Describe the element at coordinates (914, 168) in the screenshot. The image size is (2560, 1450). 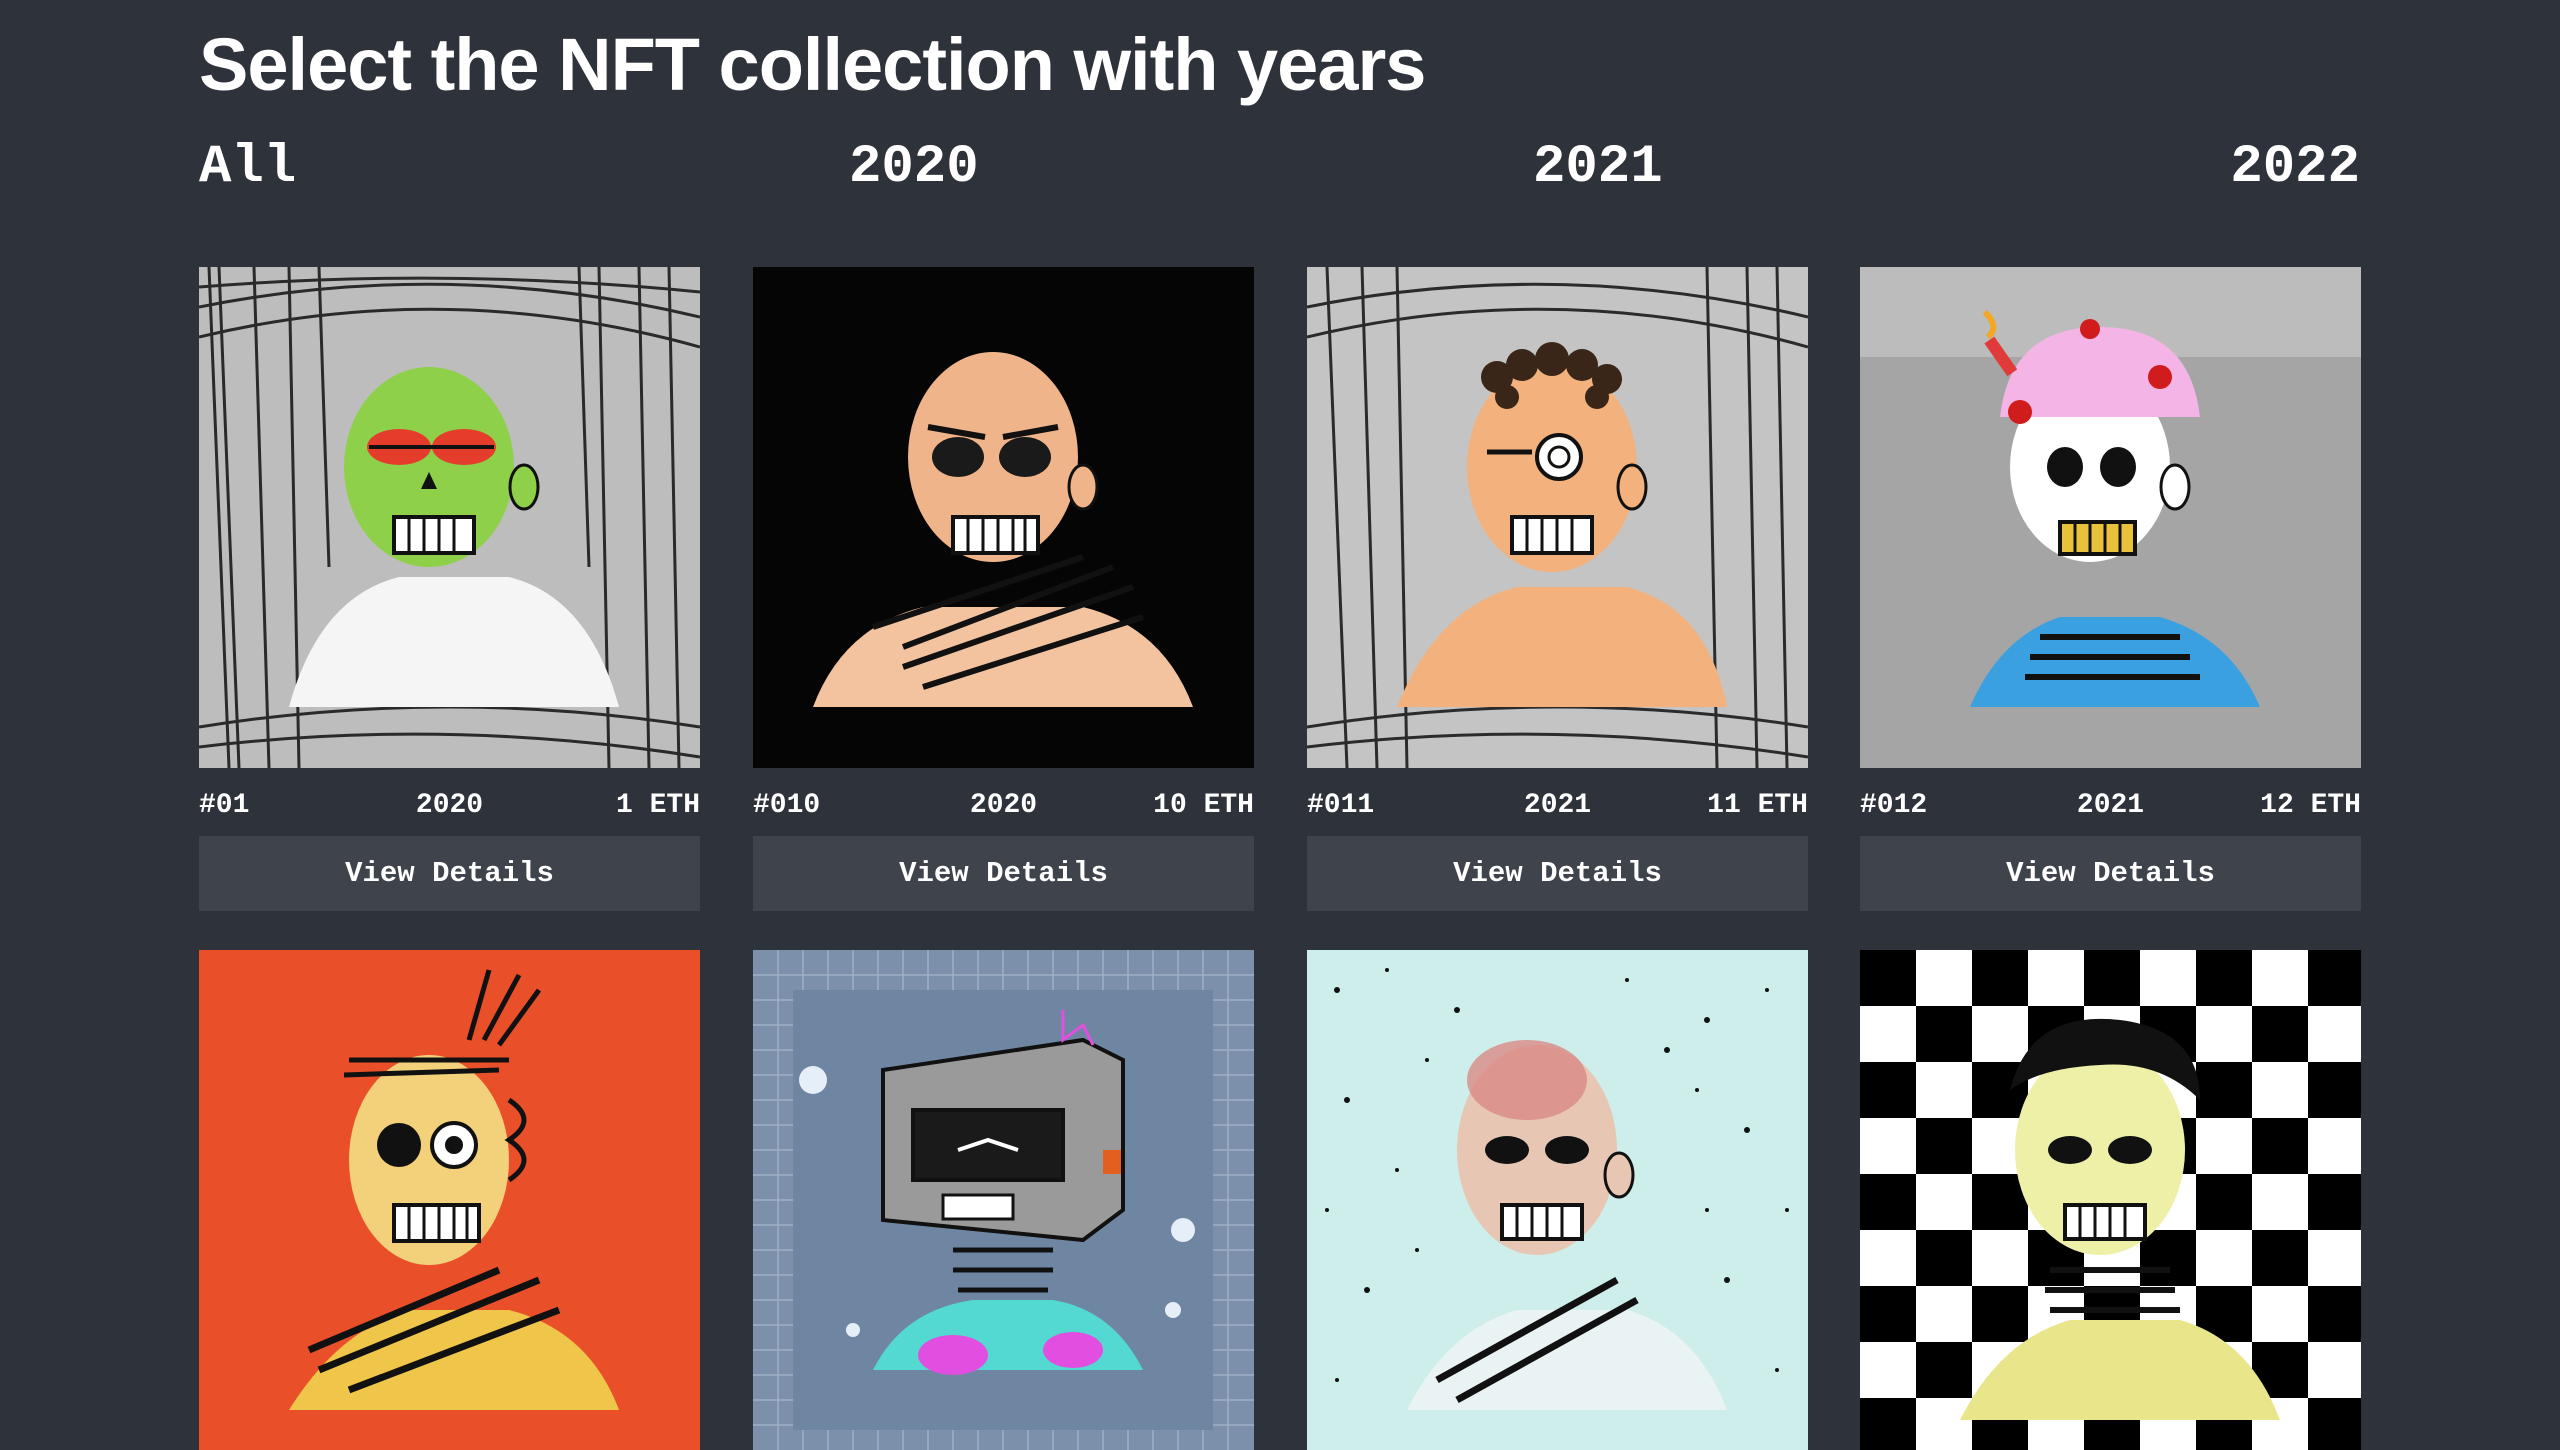
I see `filter-2020: 2020` at that location.